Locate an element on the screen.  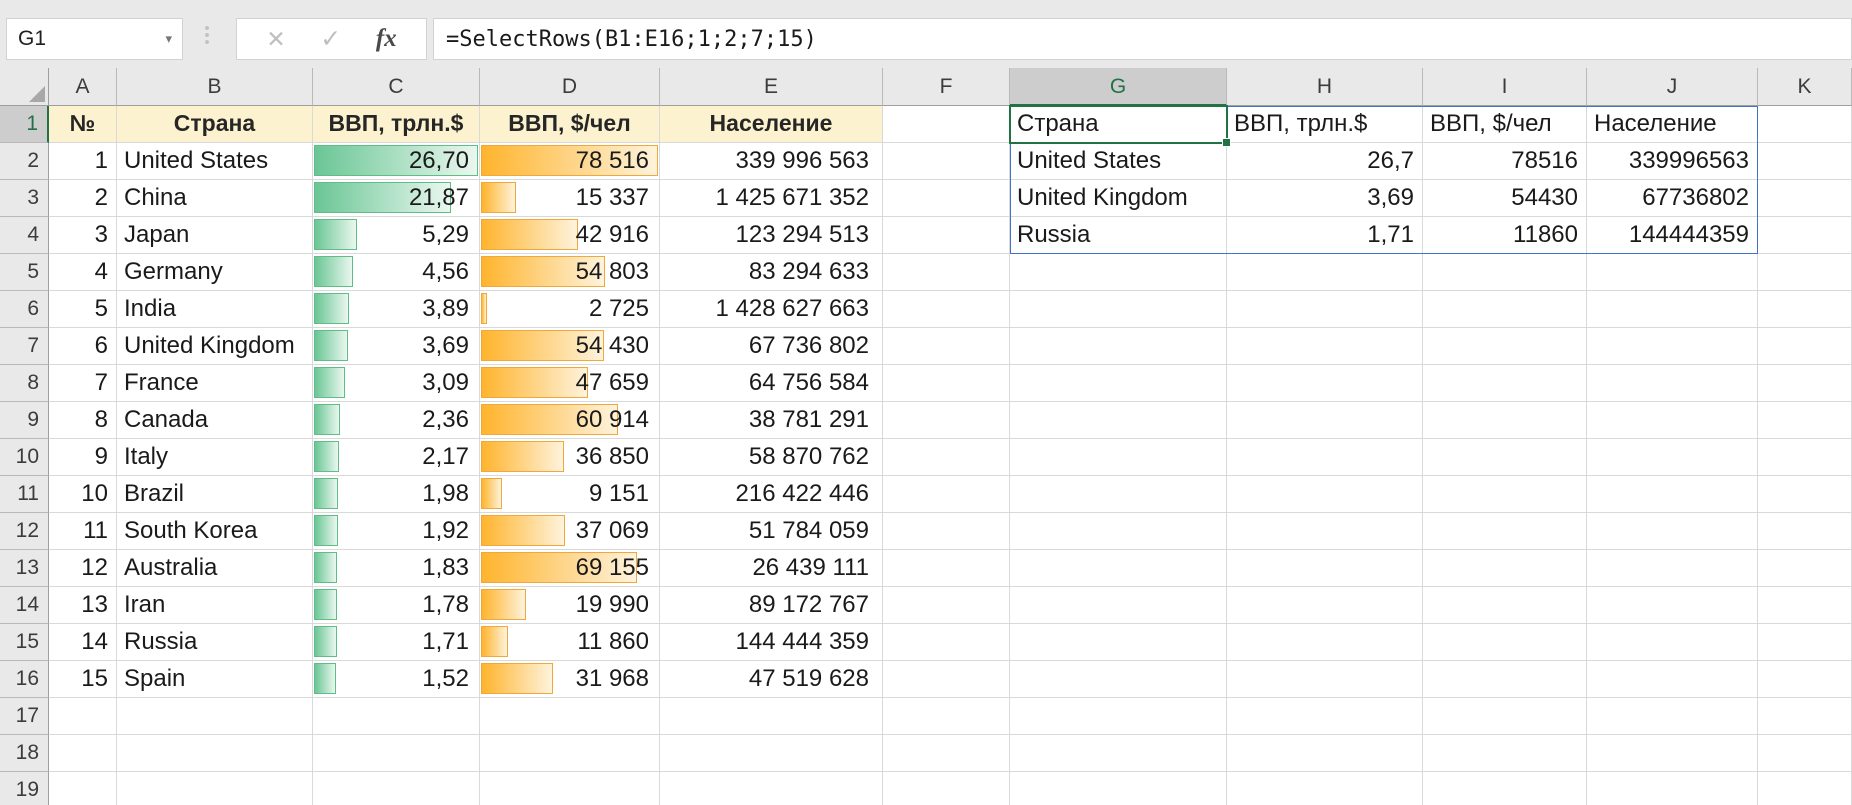
cell-A12: 11 is located at coordinates (83, 531).